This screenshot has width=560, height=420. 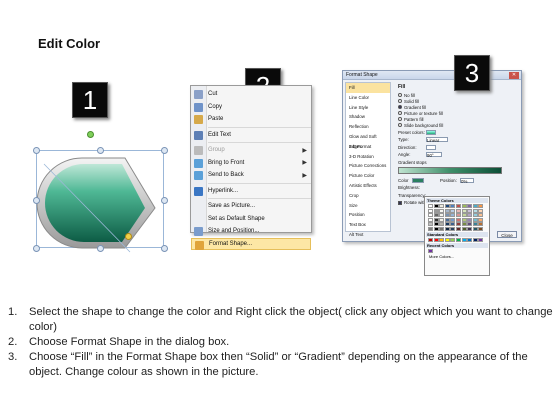 I want to click on category-artistic-effects: Artistic Effects, so click(x=368, y=186).